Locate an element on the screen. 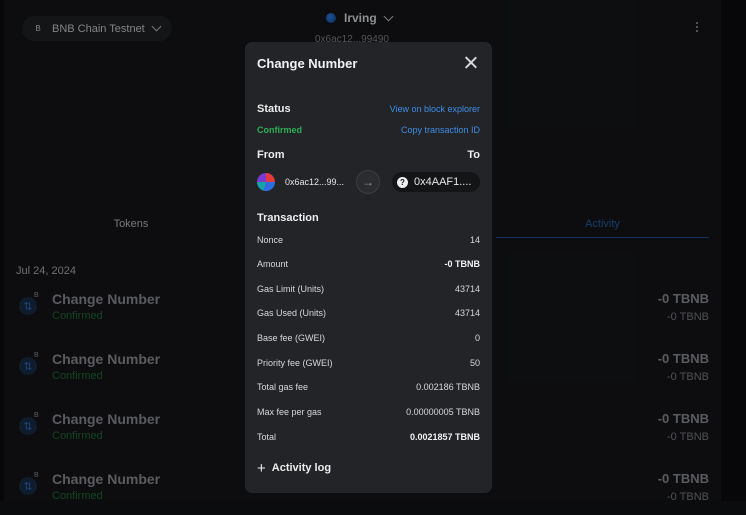 The width and height of the screenshot is (746, 515). detail-row: Amount -0 TBNB is located at coordinates (368, 266).